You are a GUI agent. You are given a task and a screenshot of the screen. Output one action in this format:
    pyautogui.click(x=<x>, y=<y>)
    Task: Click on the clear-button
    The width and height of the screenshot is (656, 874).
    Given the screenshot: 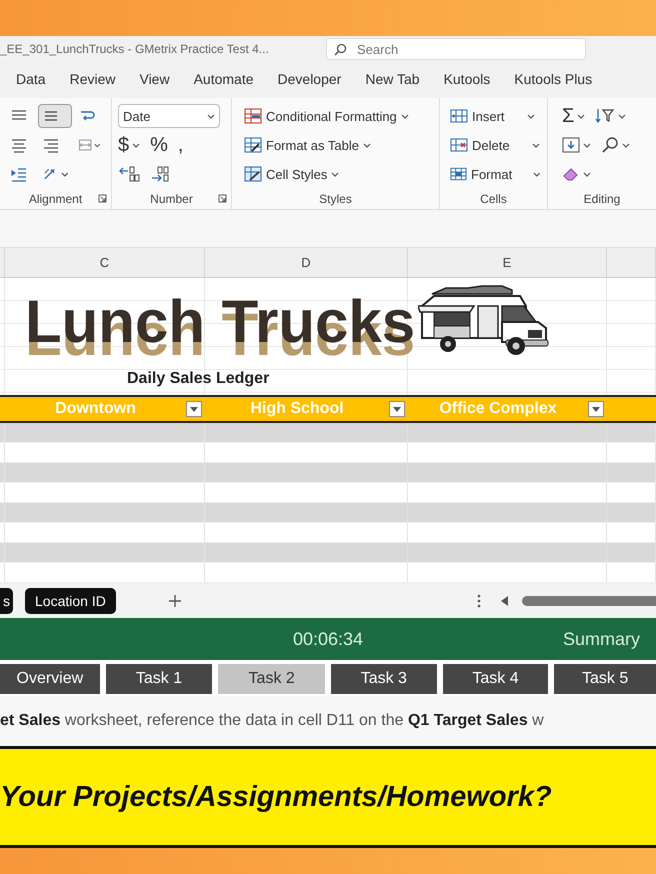 What is the action you would take?
    pyautogui.click(x=576, y=174)
    